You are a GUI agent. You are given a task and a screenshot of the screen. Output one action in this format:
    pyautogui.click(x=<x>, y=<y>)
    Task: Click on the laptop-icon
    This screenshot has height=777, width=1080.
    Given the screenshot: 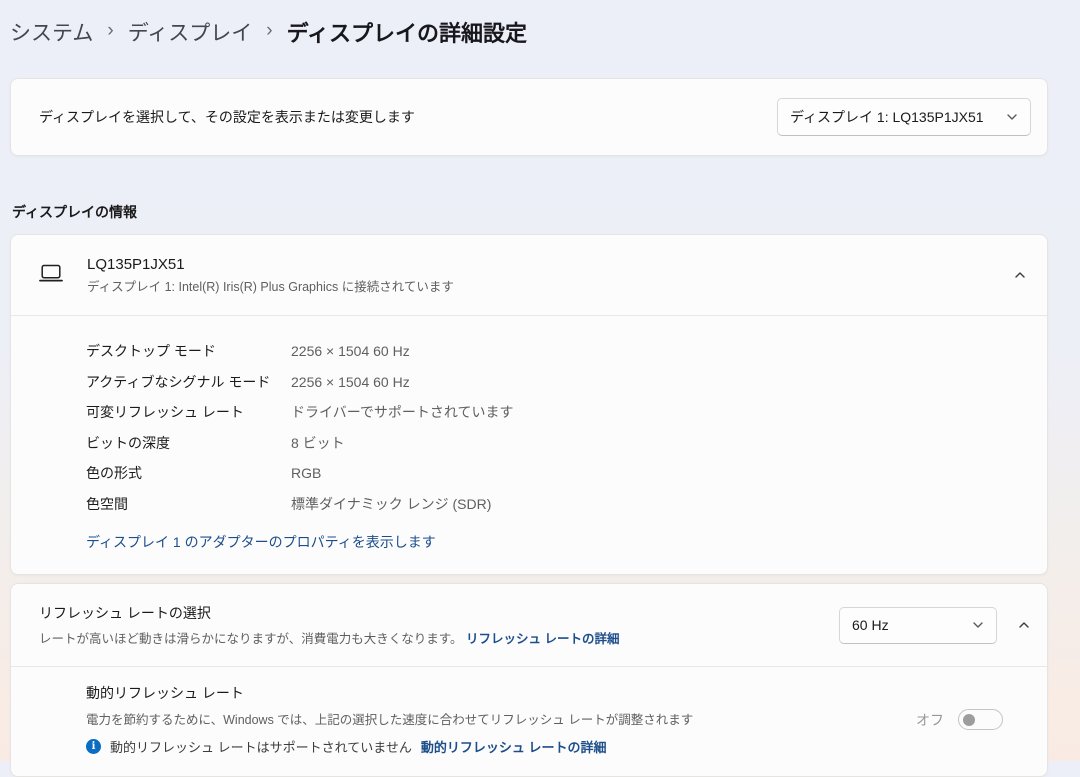 What is the action you would take?
    pyautogui.click(x=51, y=275)
    